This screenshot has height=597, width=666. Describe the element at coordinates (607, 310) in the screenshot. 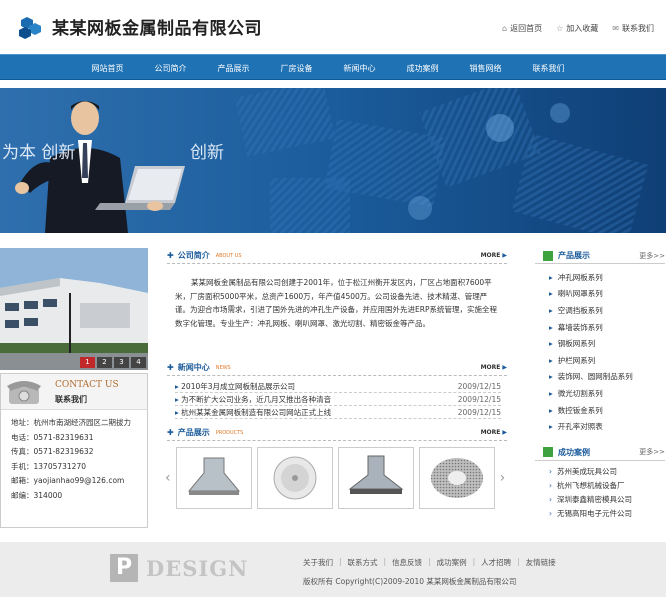

I see `category-item: ▸ 空调挡板系列` at that location.